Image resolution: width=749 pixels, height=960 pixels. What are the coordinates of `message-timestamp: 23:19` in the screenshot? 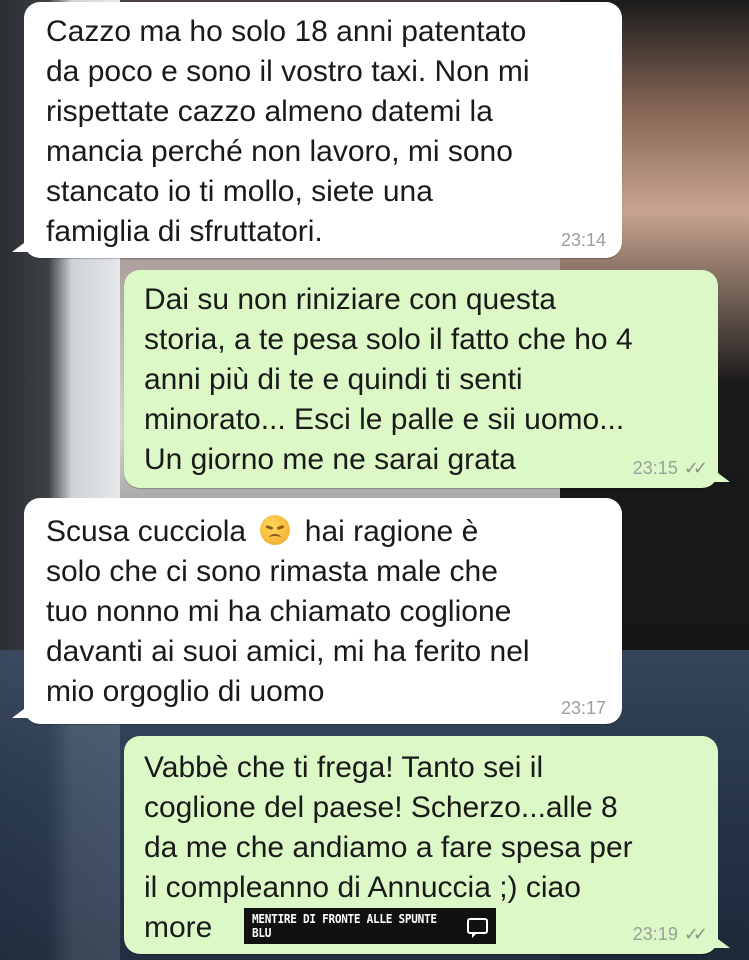 It's located at (655, 934).